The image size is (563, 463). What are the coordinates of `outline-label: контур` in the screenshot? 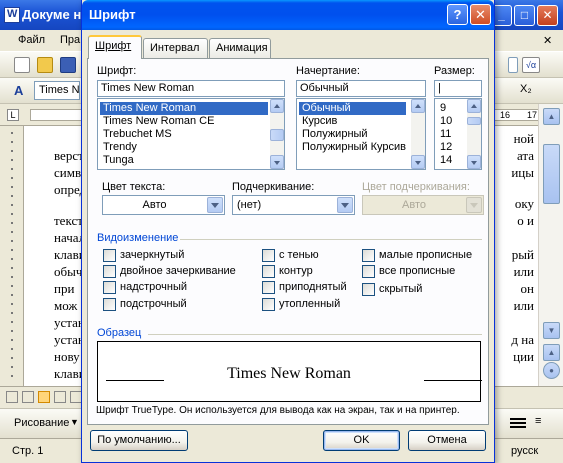 It's located at (296, 271).